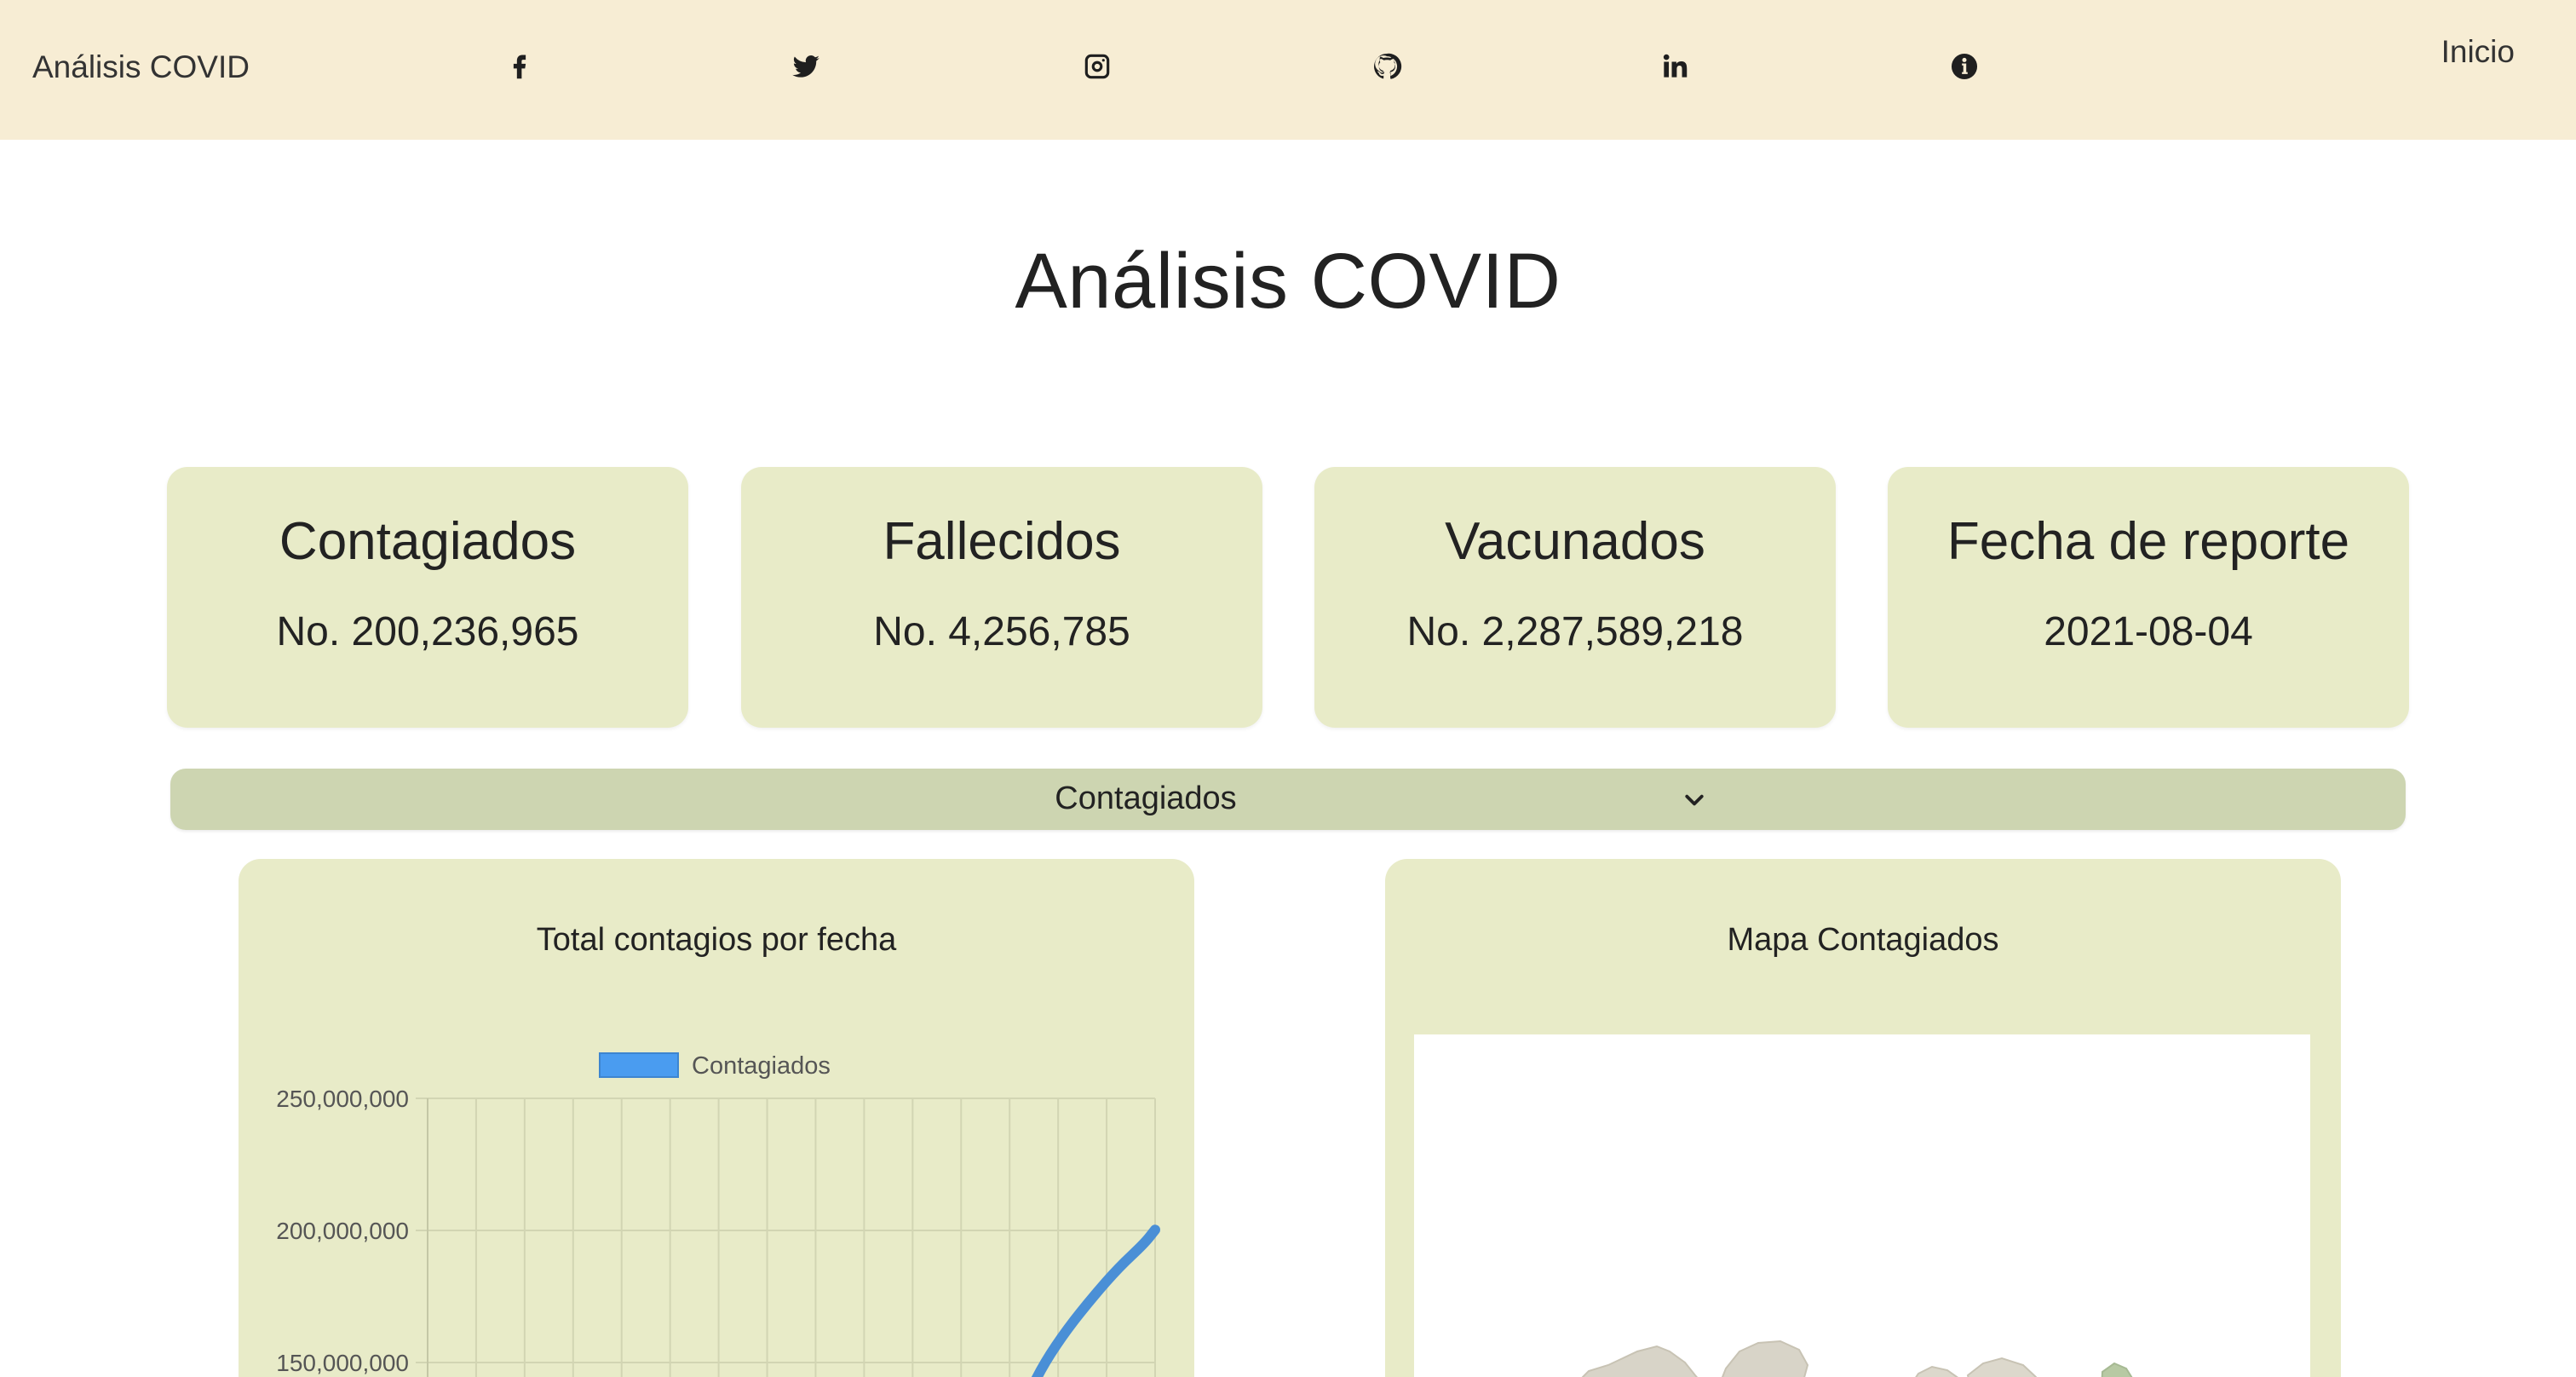 This screenshot has width=2576, height=1377. What do you see at coordinates (342, 1363) in the screenshot?
I see `y-tick-label: 150,000,000` at bounding box center [342, 1363].